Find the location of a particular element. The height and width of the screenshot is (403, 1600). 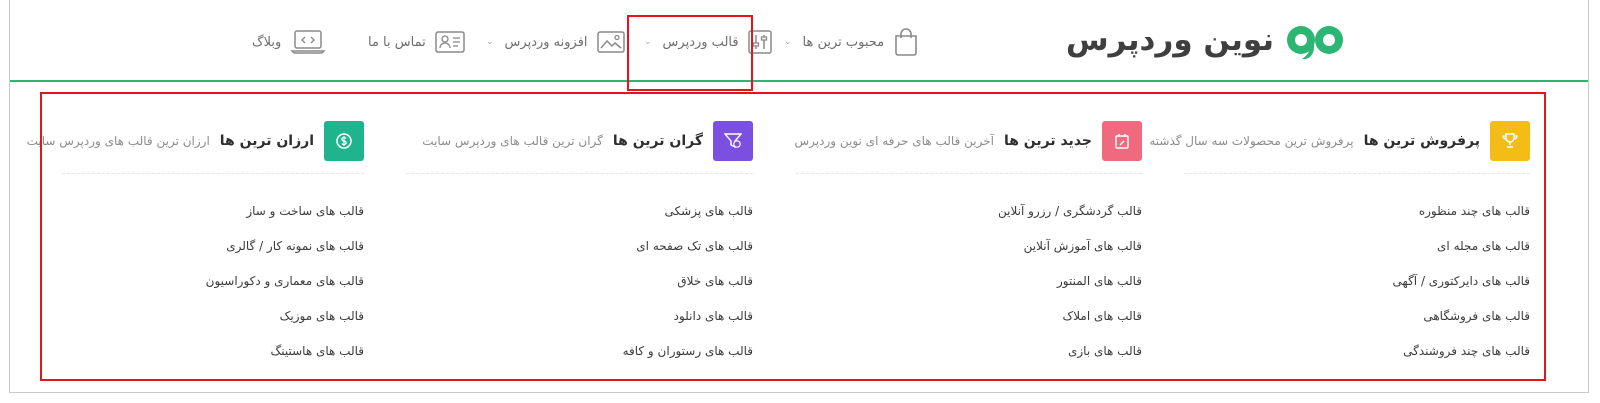

highlight-box-nav is located at coordinates (690, 53).